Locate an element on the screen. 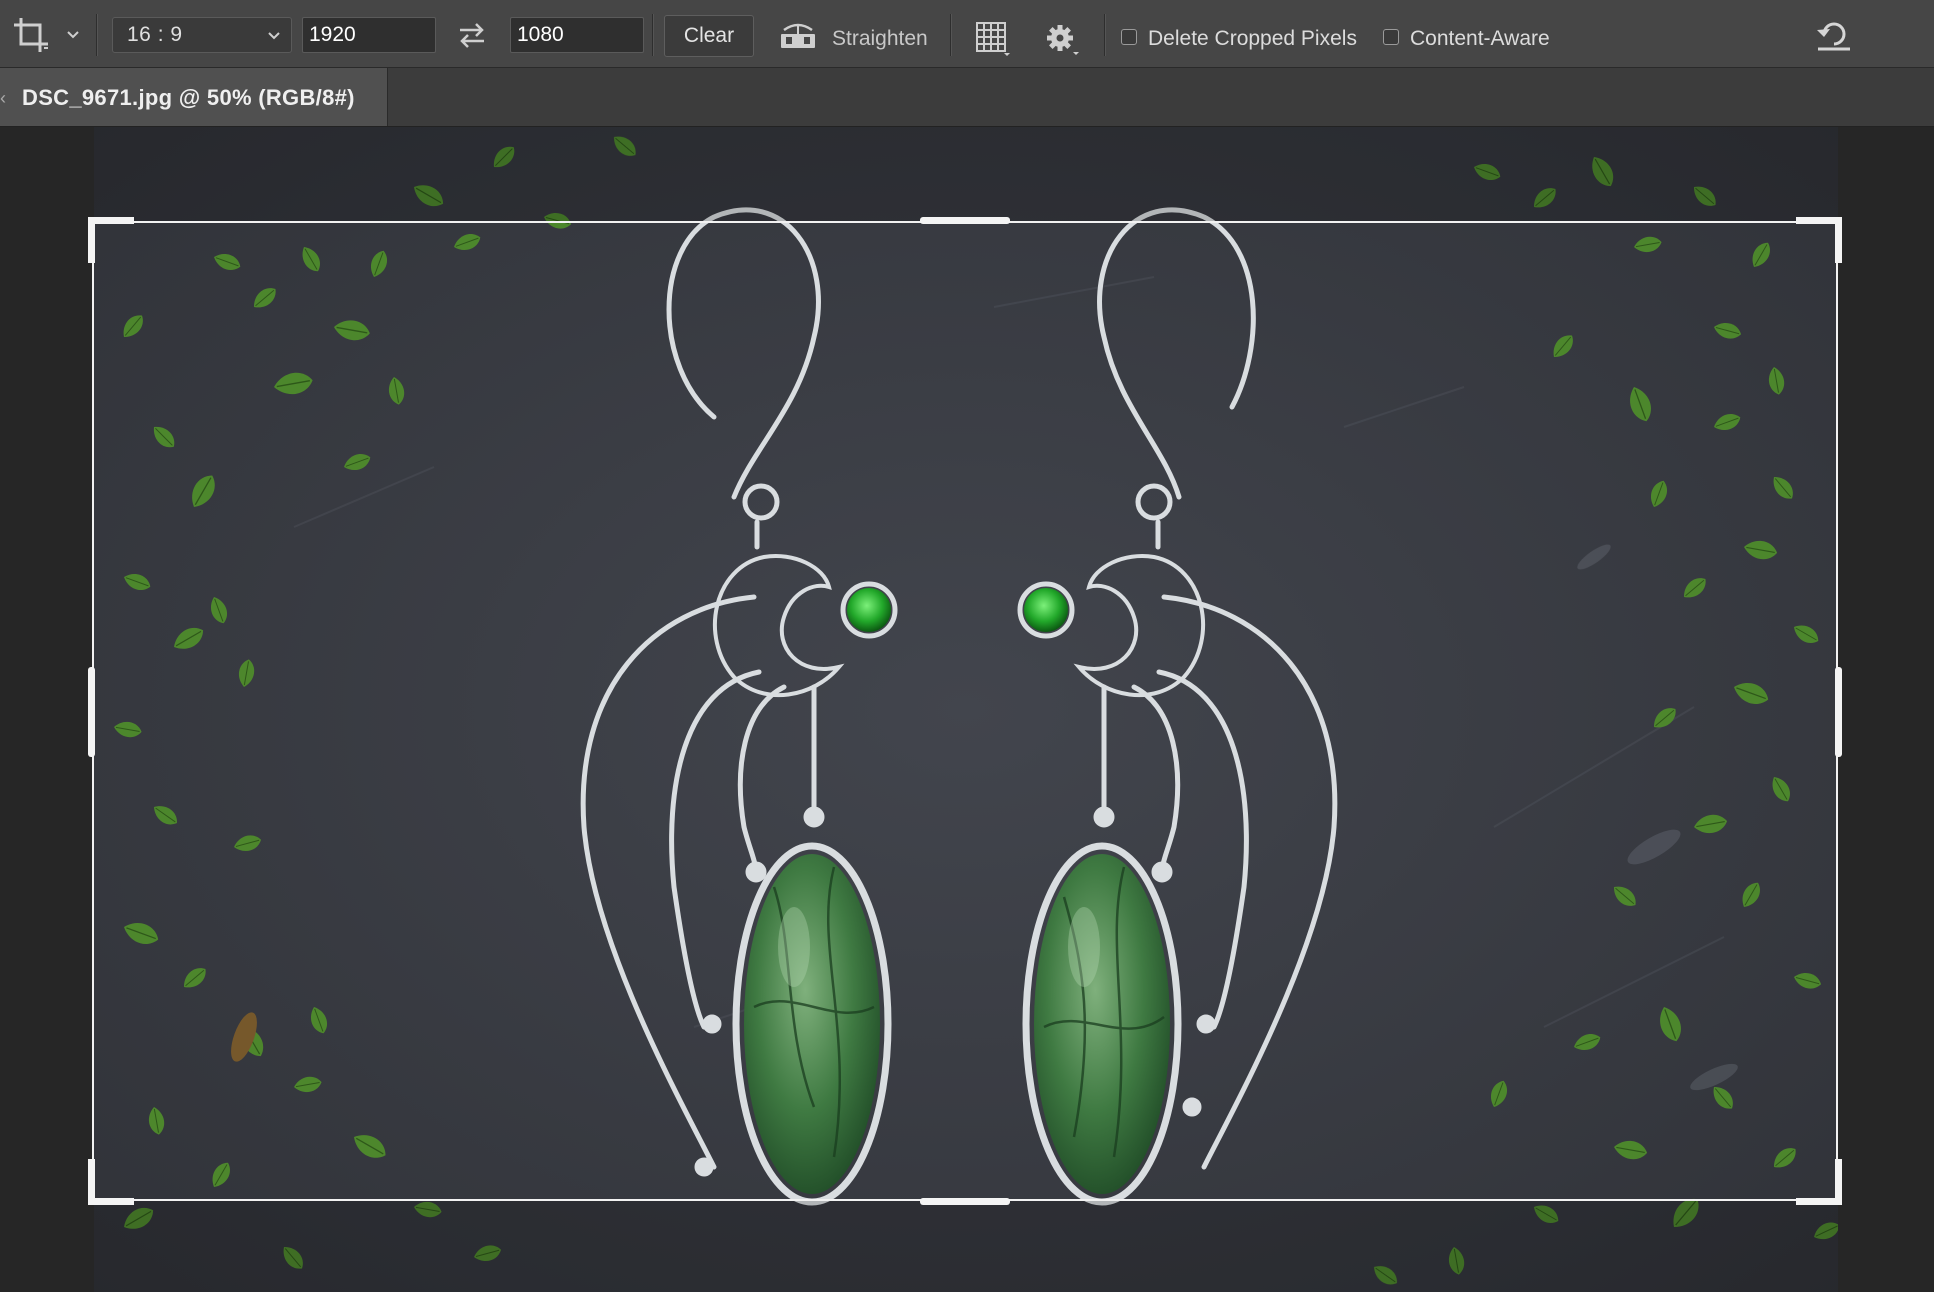  width-field: 1920 is located at coordinates (369, 35).